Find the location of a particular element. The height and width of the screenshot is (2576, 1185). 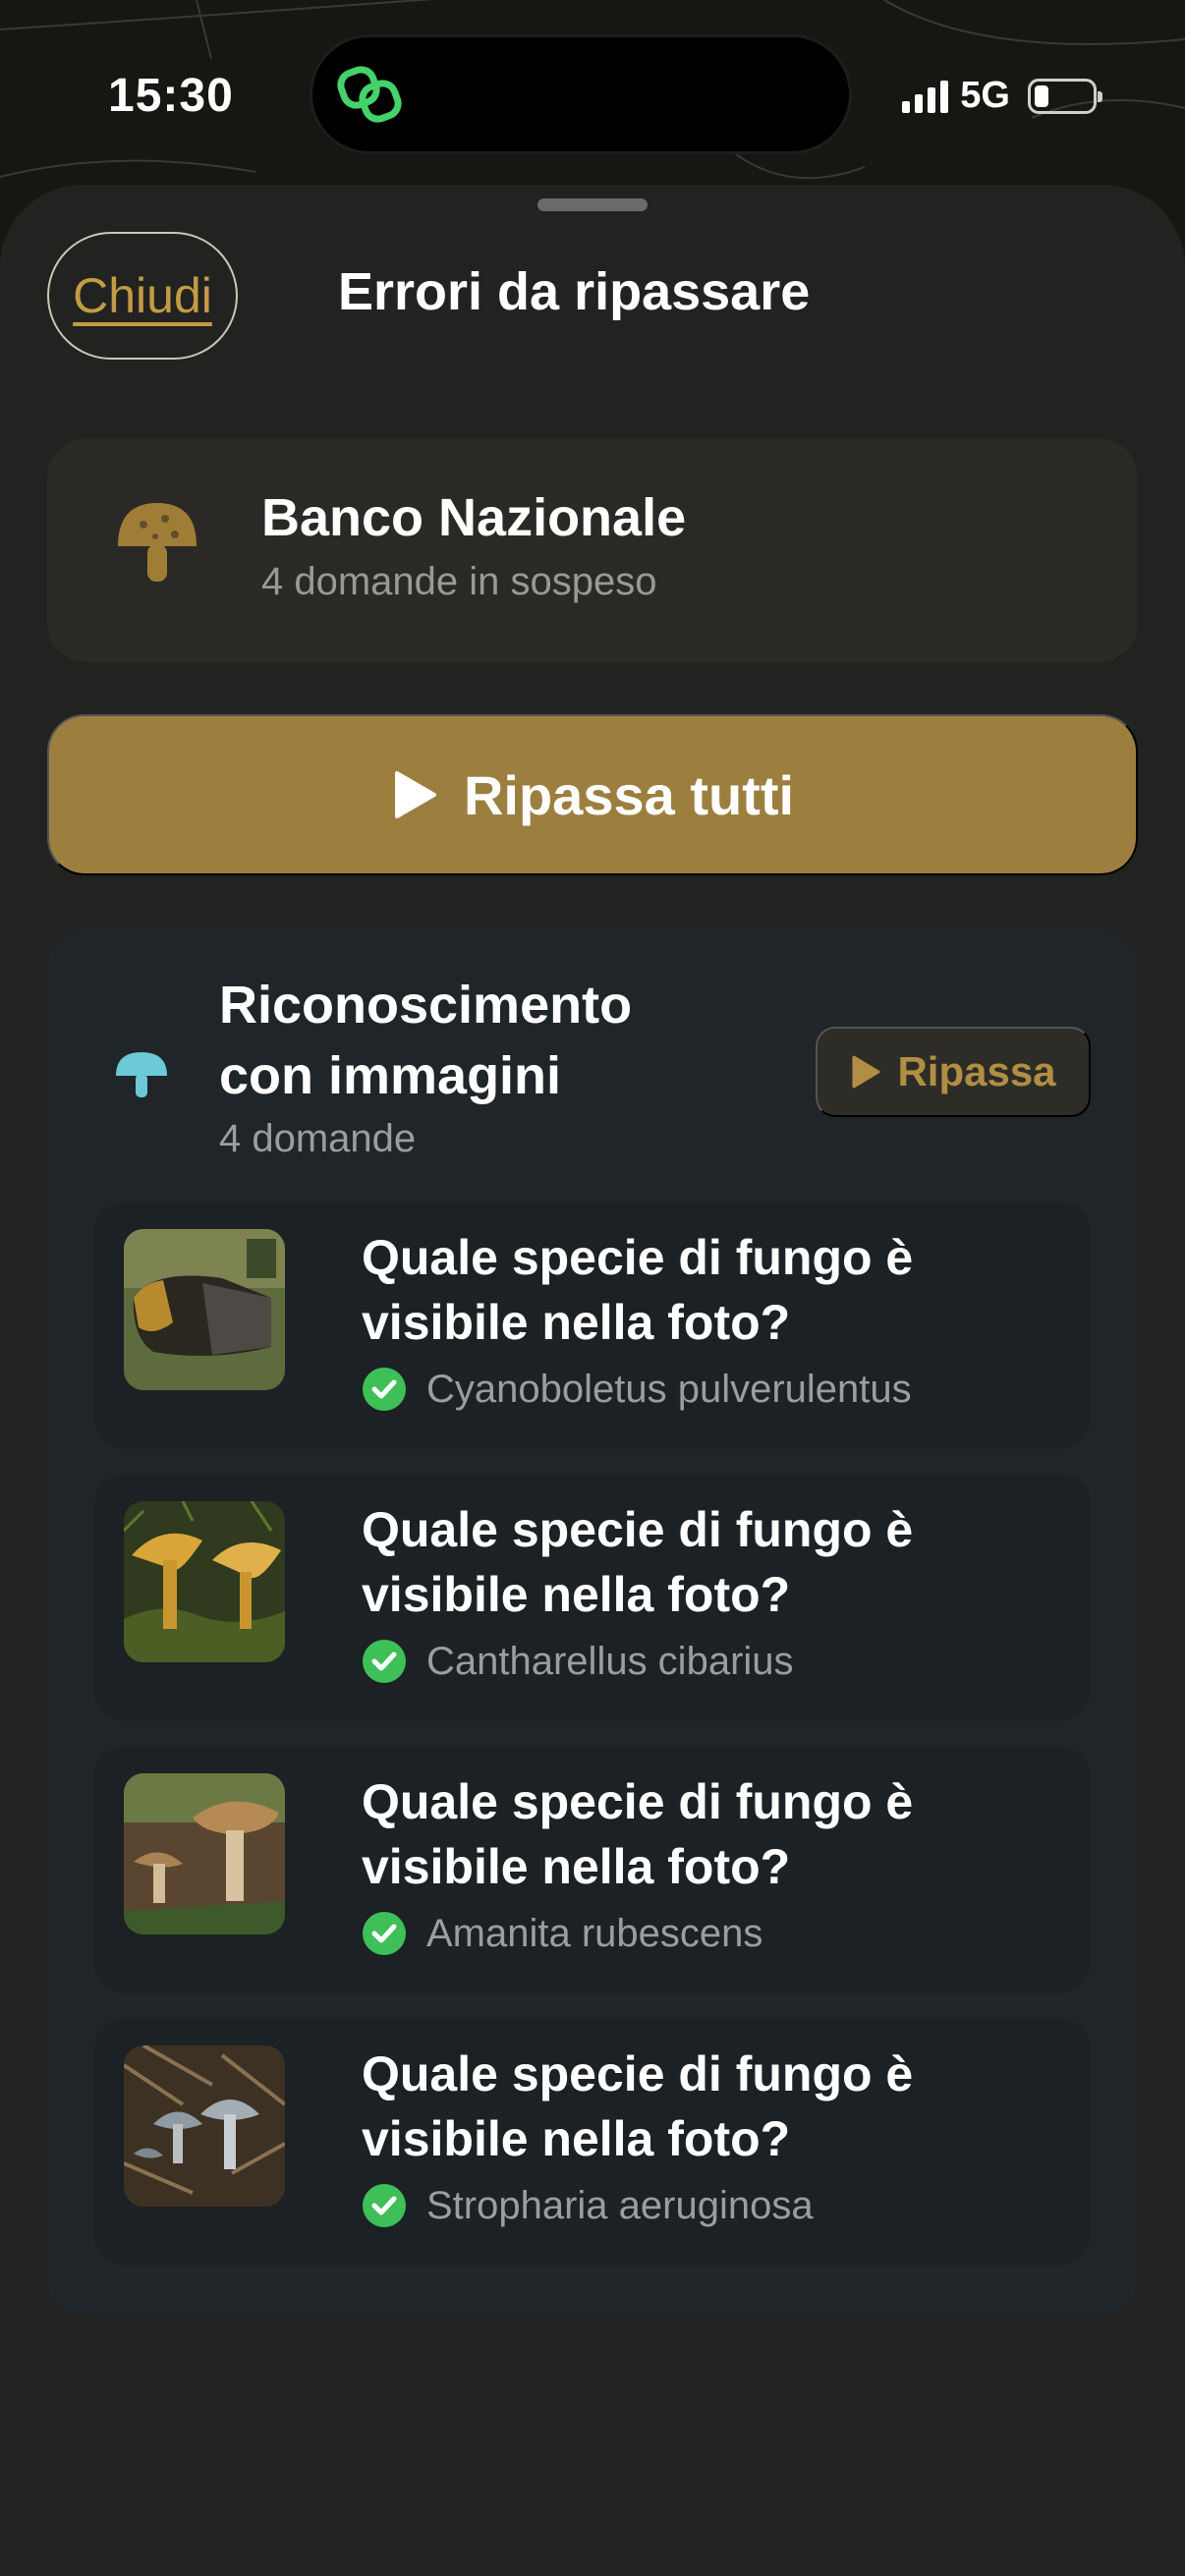

battery-icon is located at coordinates (1065, 96).